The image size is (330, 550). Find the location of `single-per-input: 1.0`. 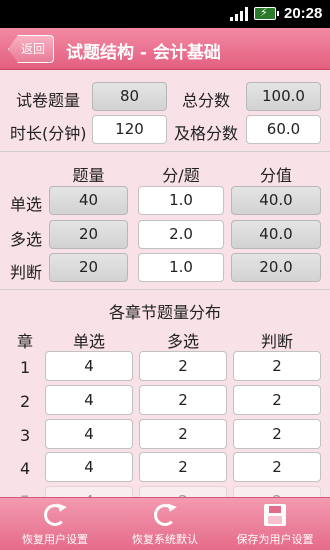

single-per-input: 1.0 is located at coordinates (181, 200).